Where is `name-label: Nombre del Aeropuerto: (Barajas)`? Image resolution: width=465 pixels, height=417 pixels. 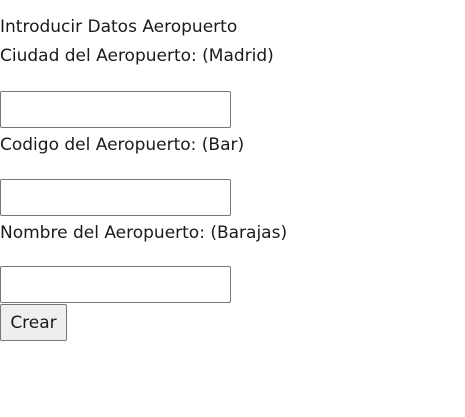
name-label: Nombre del Aeropuerto: (Barajas) is located at coordinates (144, 233).